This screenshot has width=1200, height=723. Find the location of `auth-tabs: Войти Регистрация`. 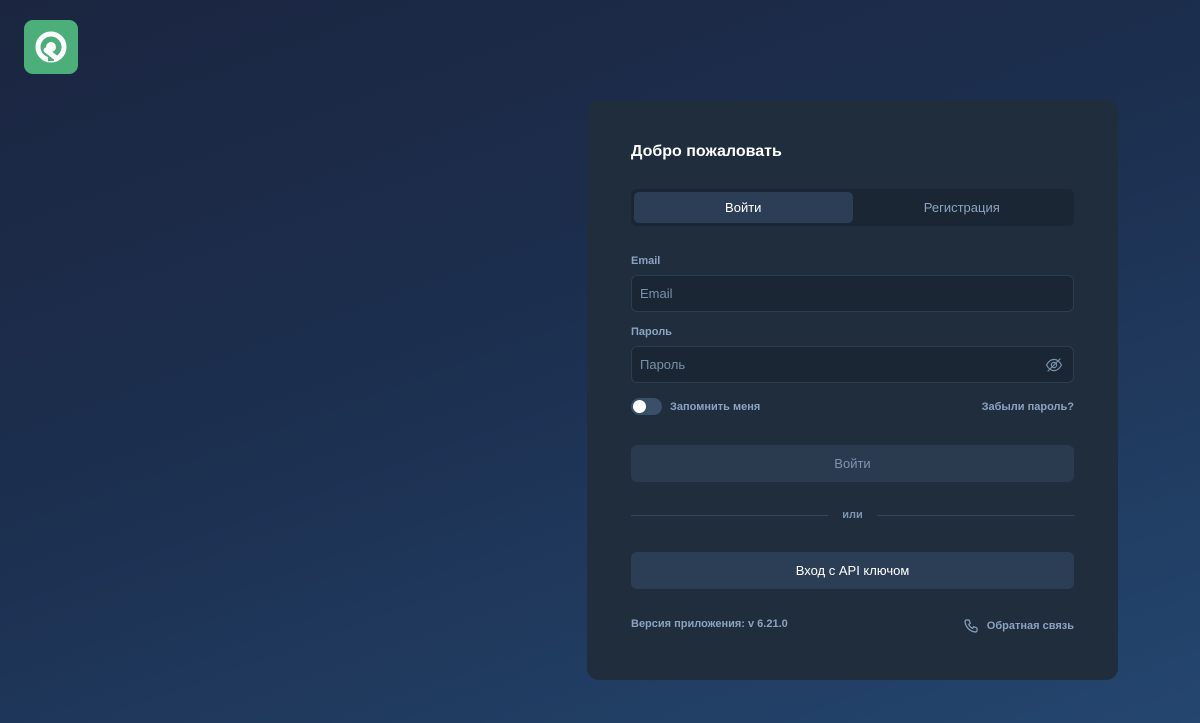

auth-tabs: Войти Регистрация is located at coordinates (852, 207).